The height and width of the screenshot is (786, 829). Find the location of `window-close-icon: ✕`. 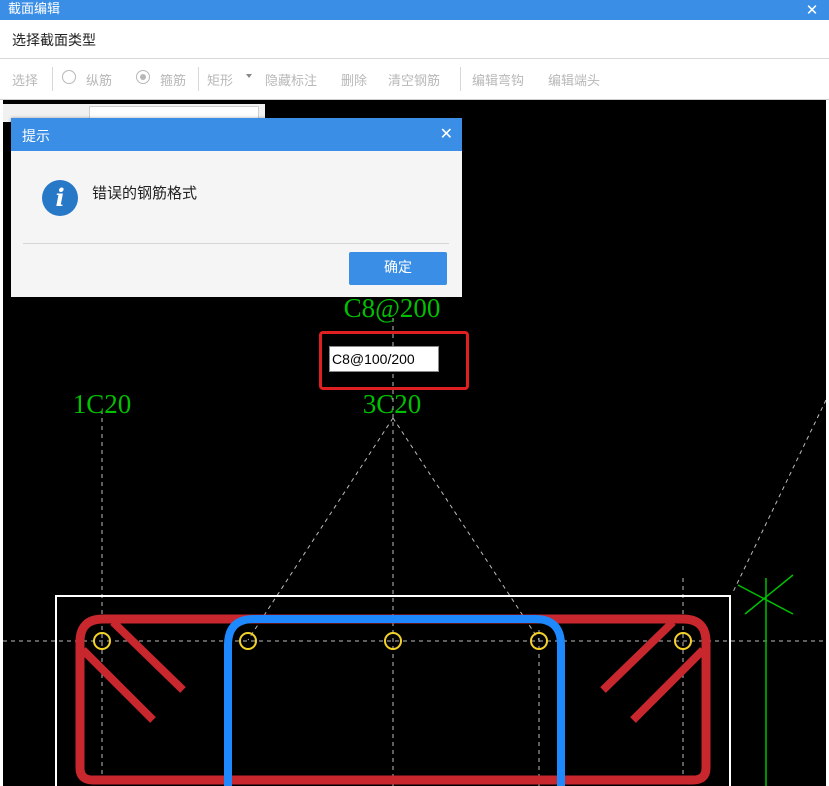

window-close-icon: ✕ is located at coordinates (812, 10).